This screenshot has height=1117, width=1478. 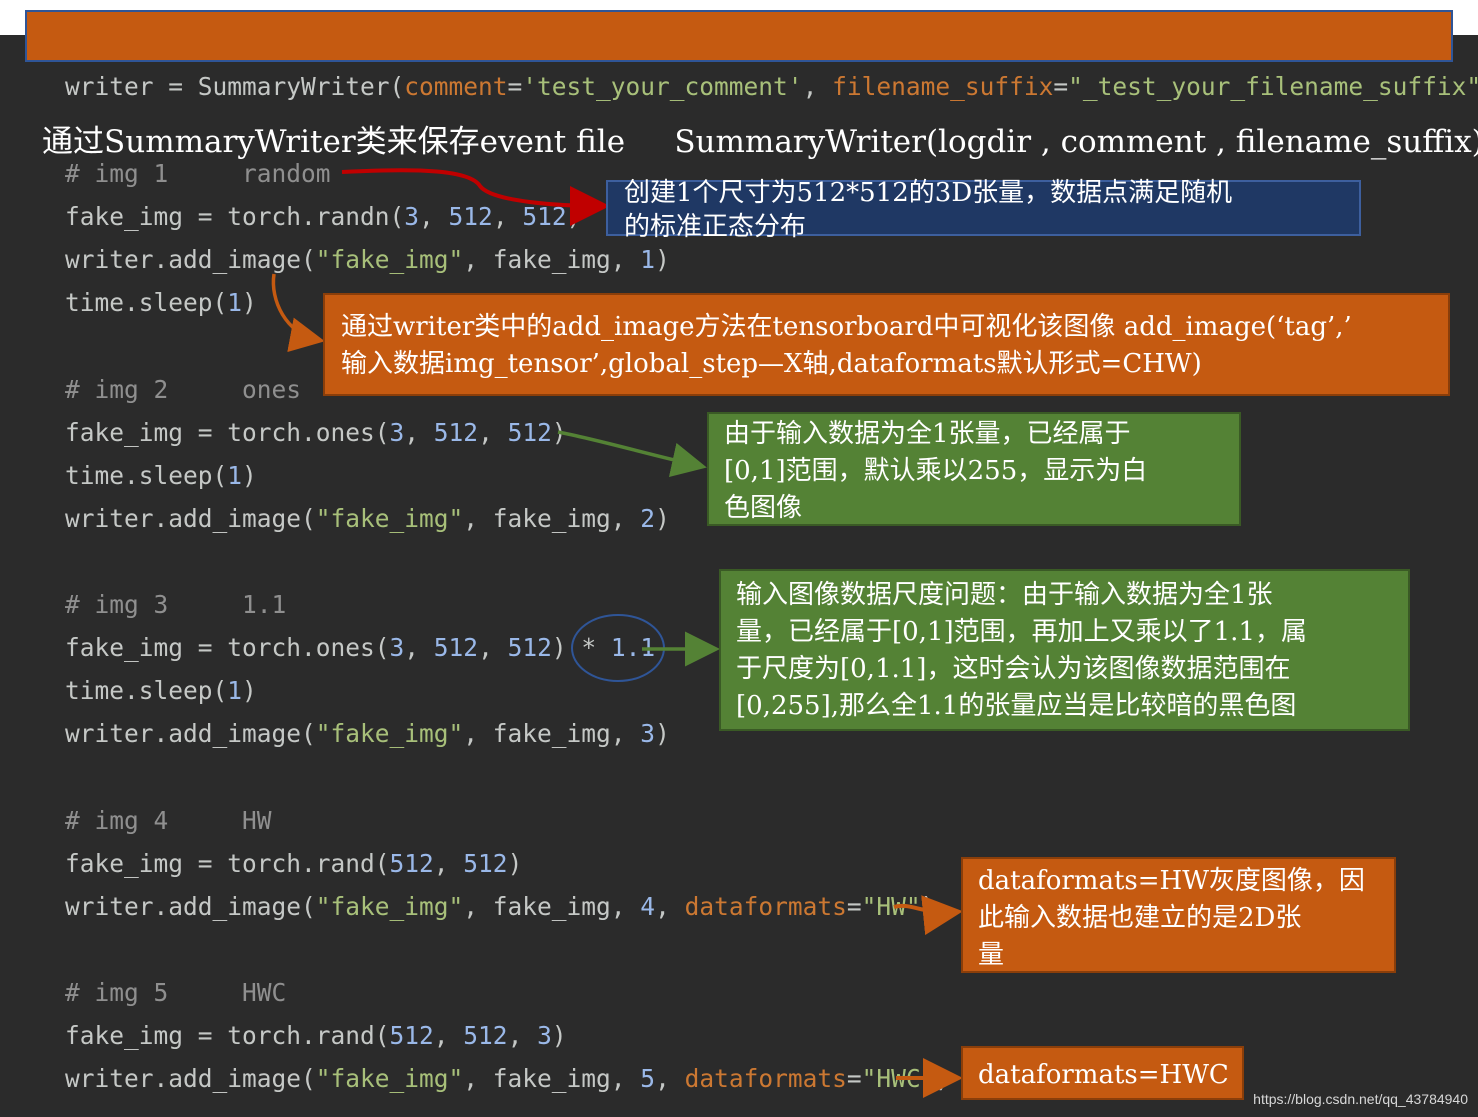 I want to click on note-text: [0,1]范围，默认乘以255，显示为白, so click(x=936, y=471).